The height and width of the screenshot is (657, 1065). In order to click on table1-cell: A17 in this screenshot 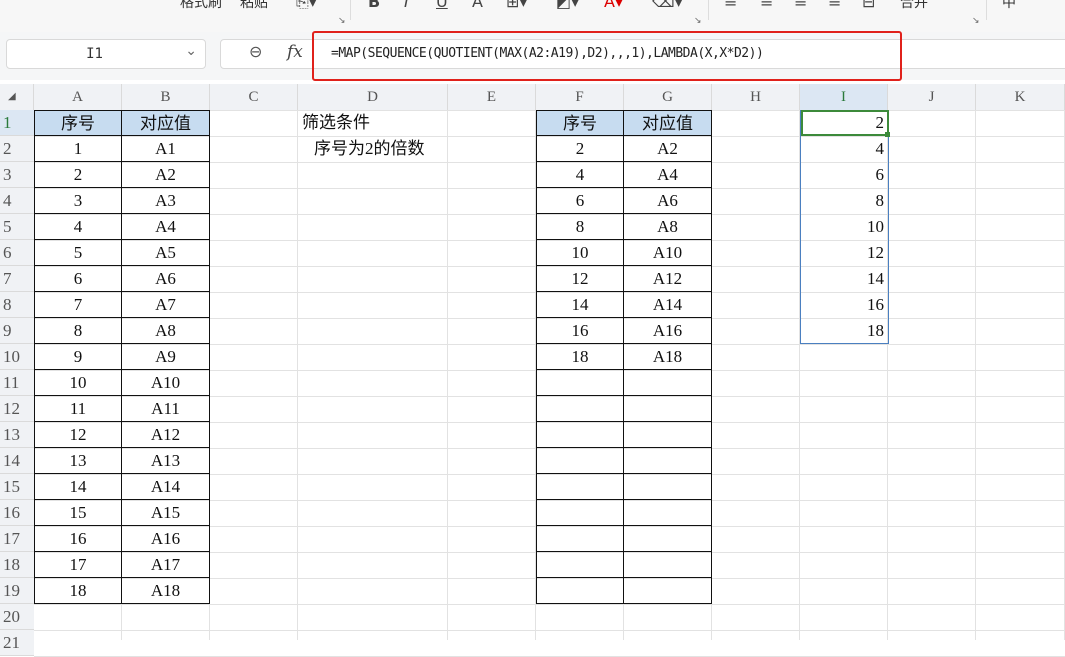, I will do `click(166, 565)`.